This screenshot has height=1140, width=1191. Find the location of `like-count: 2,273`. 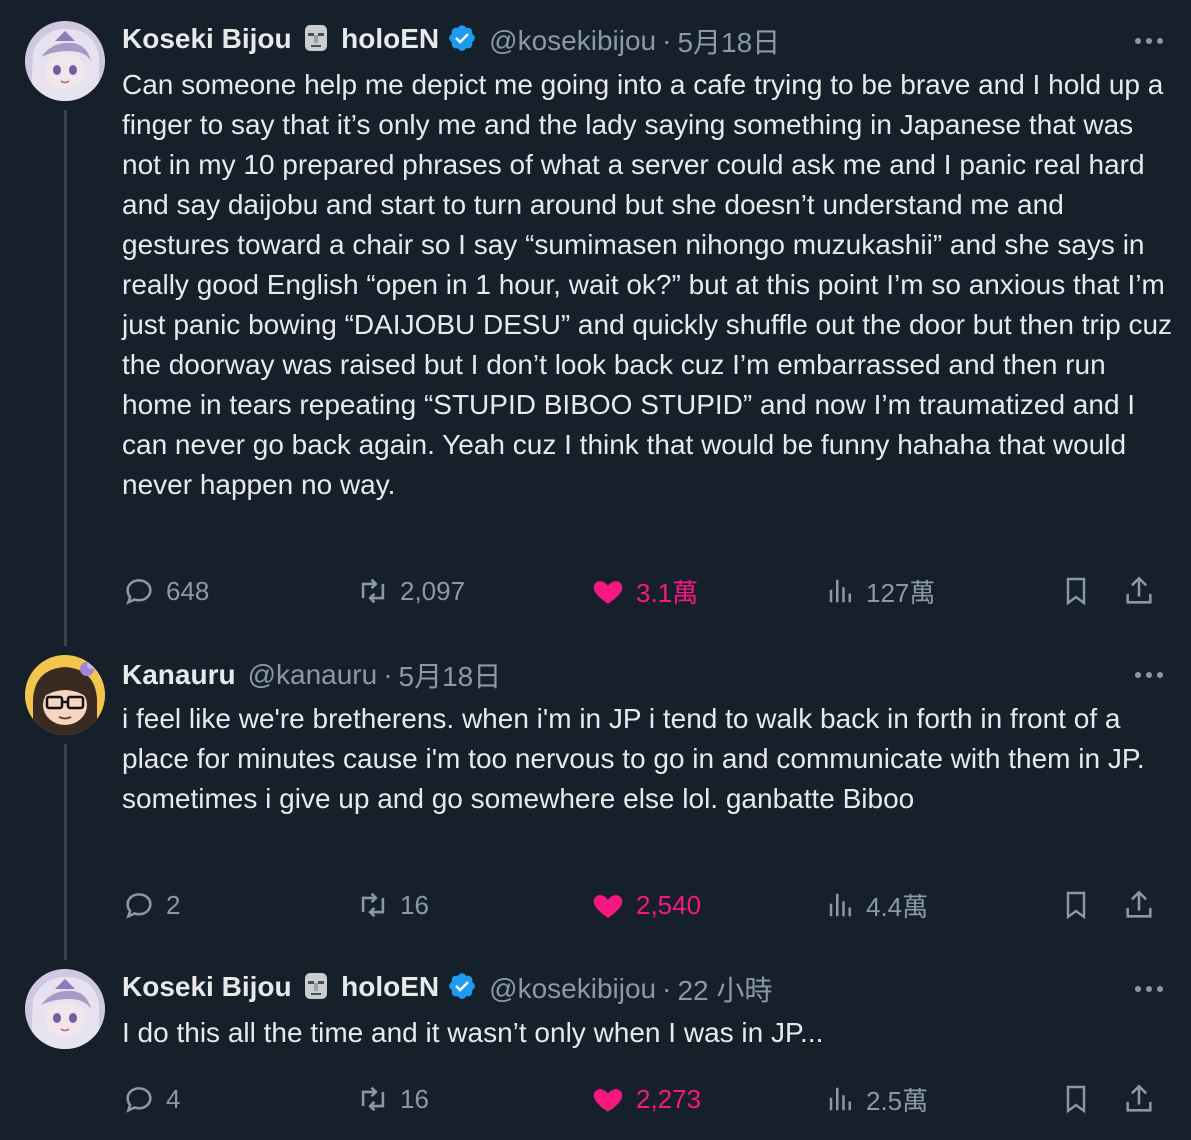

like-count: 2,273 is located at coordinates (669, 1098).